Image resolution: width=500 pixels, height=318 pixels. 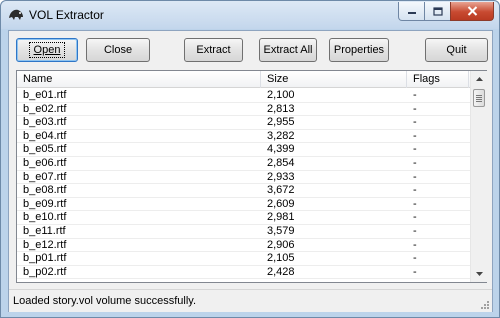 What do you see at coordinates (243, 218) in the screenshot?
I see `list-row: b_e10.rtf 2,981 -` at bounding box center [243, 218].